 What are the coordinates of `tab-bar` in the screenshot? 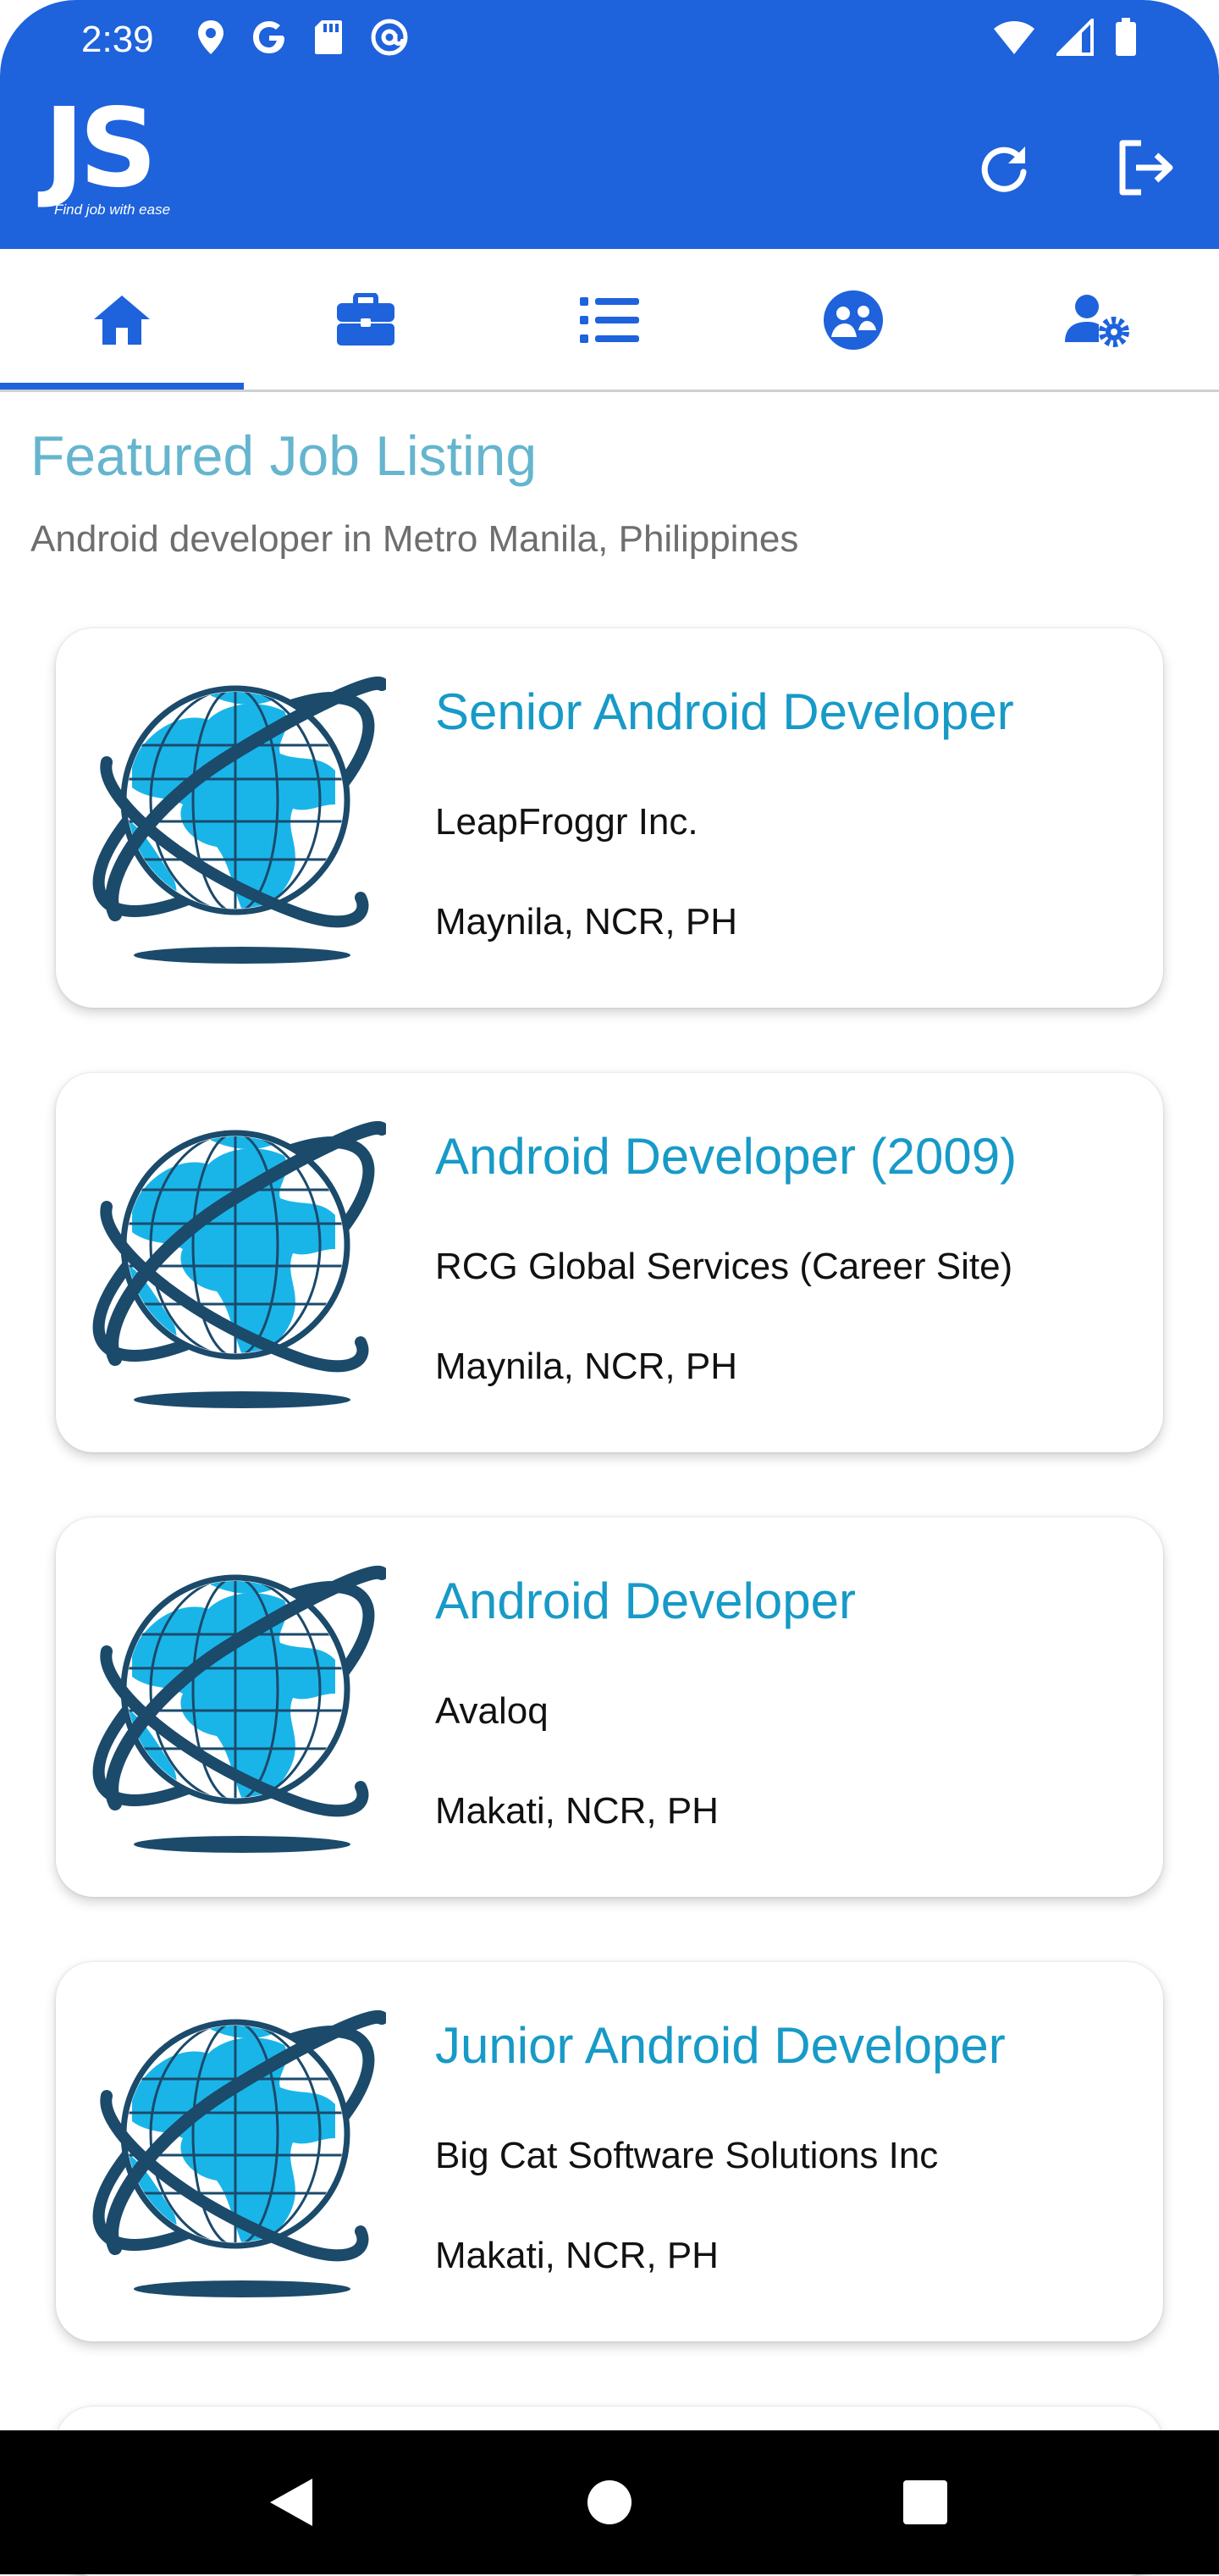 It's located at (609, 320).